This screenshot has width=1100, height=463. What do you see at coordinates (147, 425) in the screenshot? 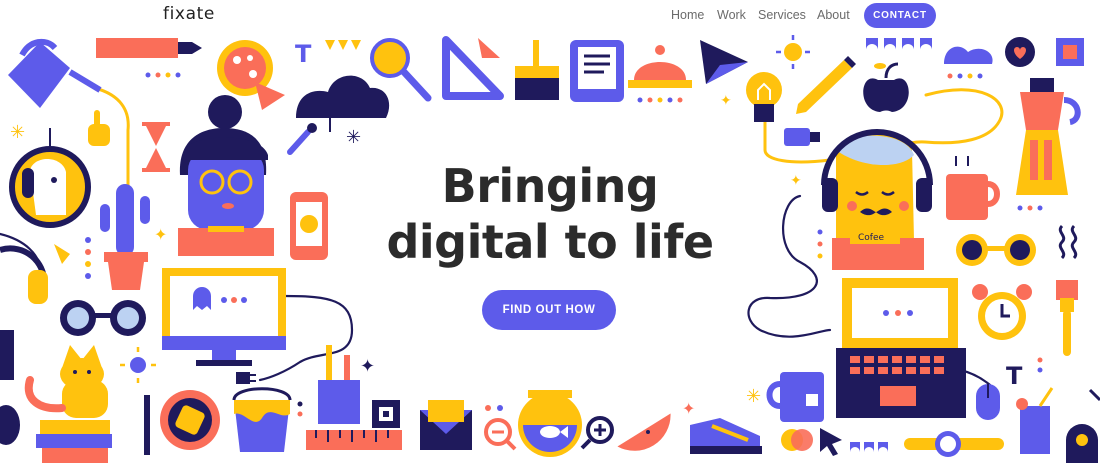
I see `pencil-vertical-icon` at bounding box center [147, 425].